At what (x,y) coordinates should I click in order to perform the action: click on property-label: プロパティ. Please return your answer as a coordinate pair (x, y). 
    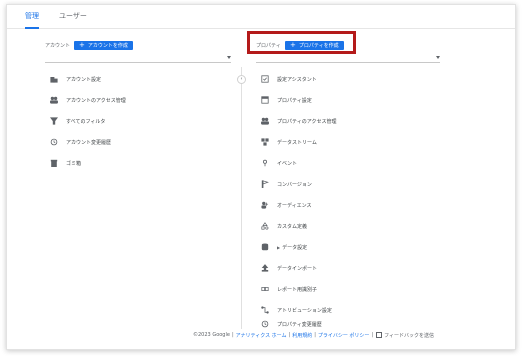
    Looking at the image, I should click on (268, 46).